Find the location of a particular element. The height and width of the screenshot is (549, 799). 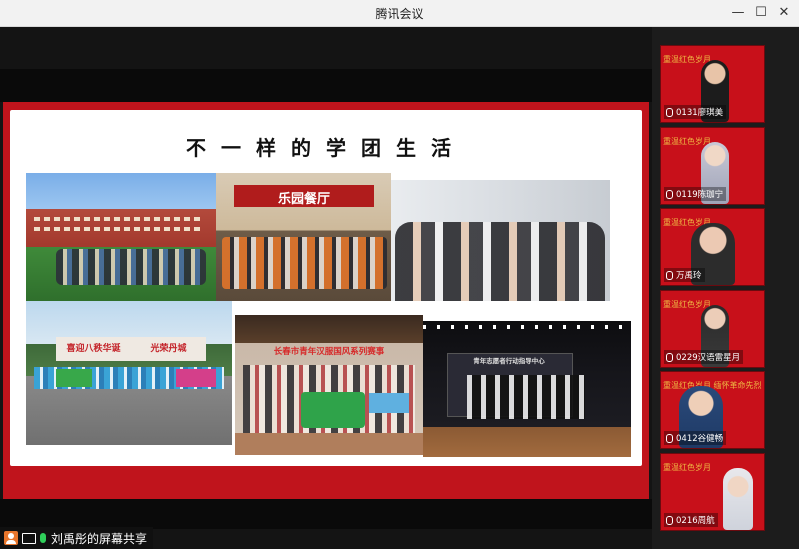

top-black-band is located at coordinates (326, 85).